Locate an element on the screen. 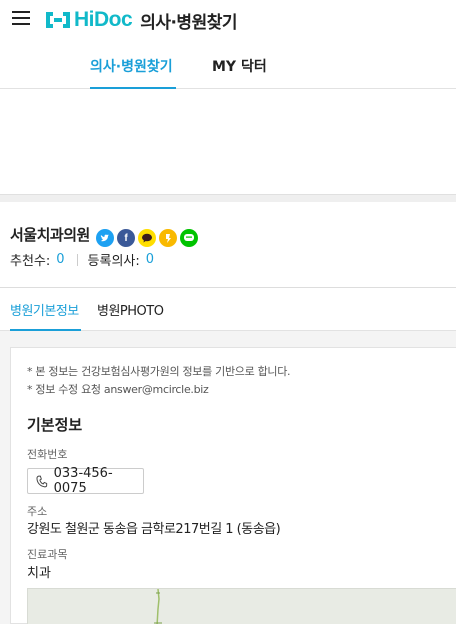 The image size is (456, 624). map-roads is located at coordinates (158, 606).